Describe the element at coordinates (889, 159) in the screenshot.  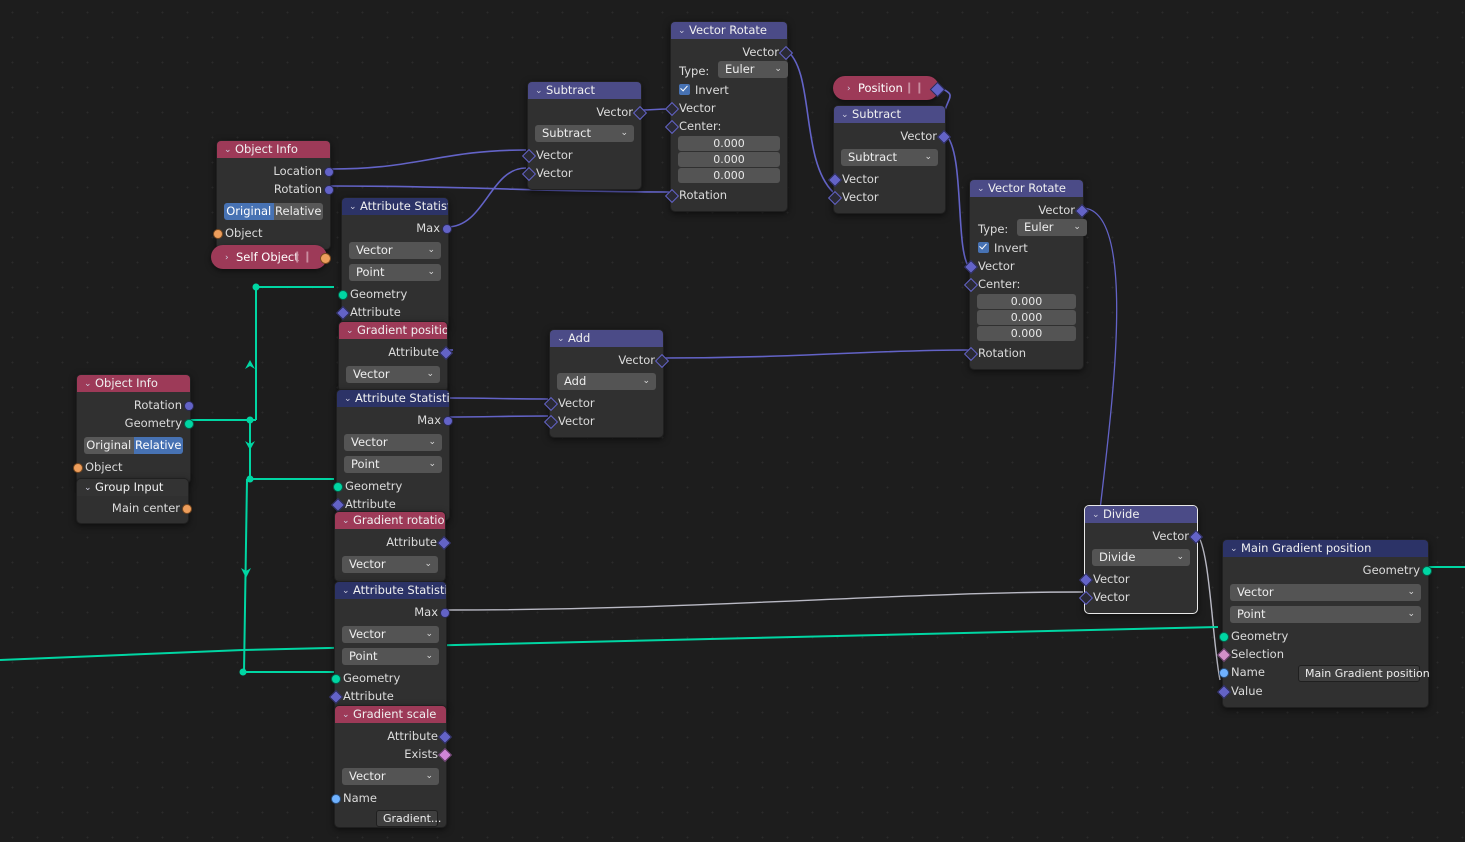
I see `node-subtract-2: ⌄ Subtract Vector Subtract ⌄ Vector Vector` at that location.